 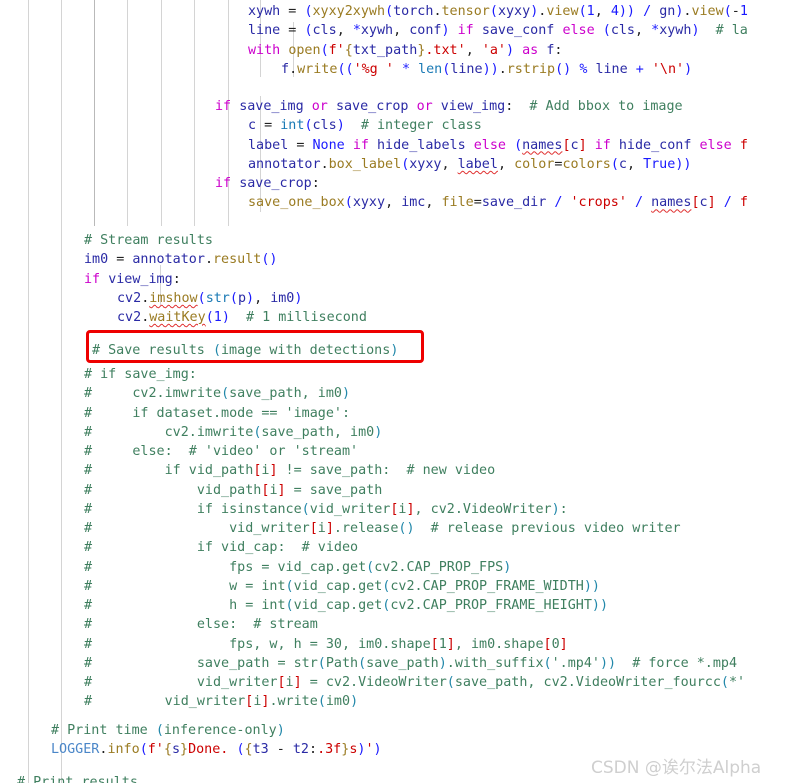 What do you see at coordinates (221, 702) in the screenshot?
I see `code-line: # vid_writer[i].write(im0)` at bounding box center [221, 702].